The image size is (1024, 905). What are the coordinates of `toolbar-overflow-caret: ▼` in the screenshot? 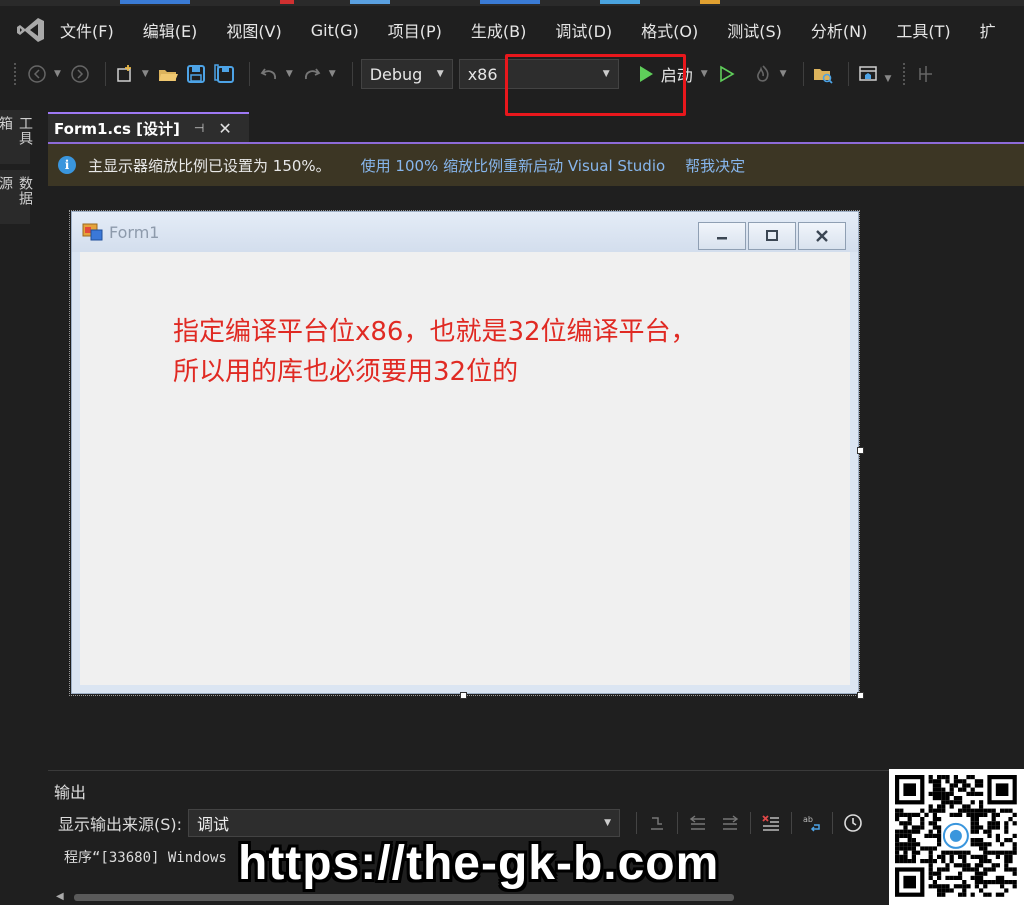 It's located at (888, 79).